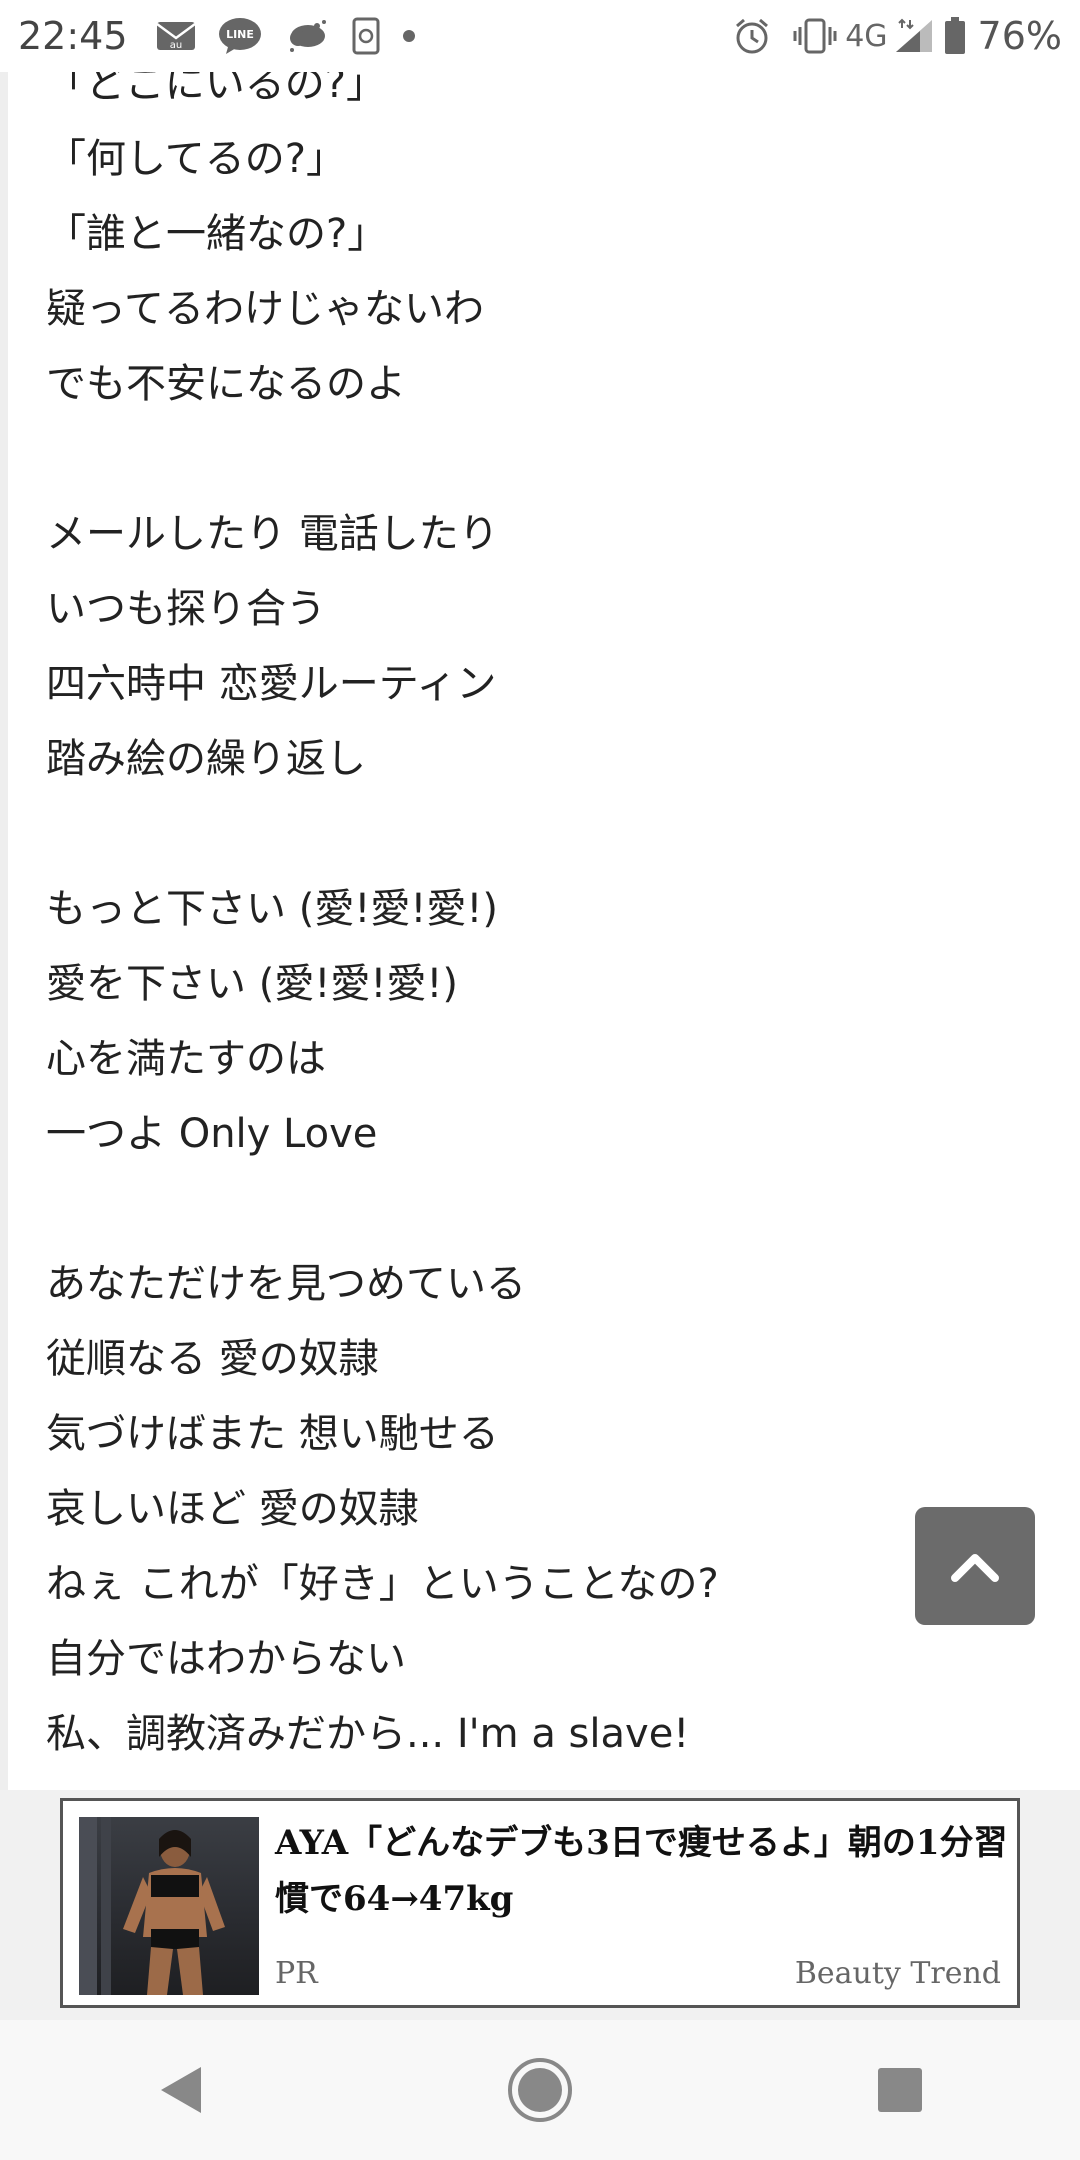 The image size is (1080, 2160). I want to click on lyric-line: メールしたり 電話したり, so click(272, 534).